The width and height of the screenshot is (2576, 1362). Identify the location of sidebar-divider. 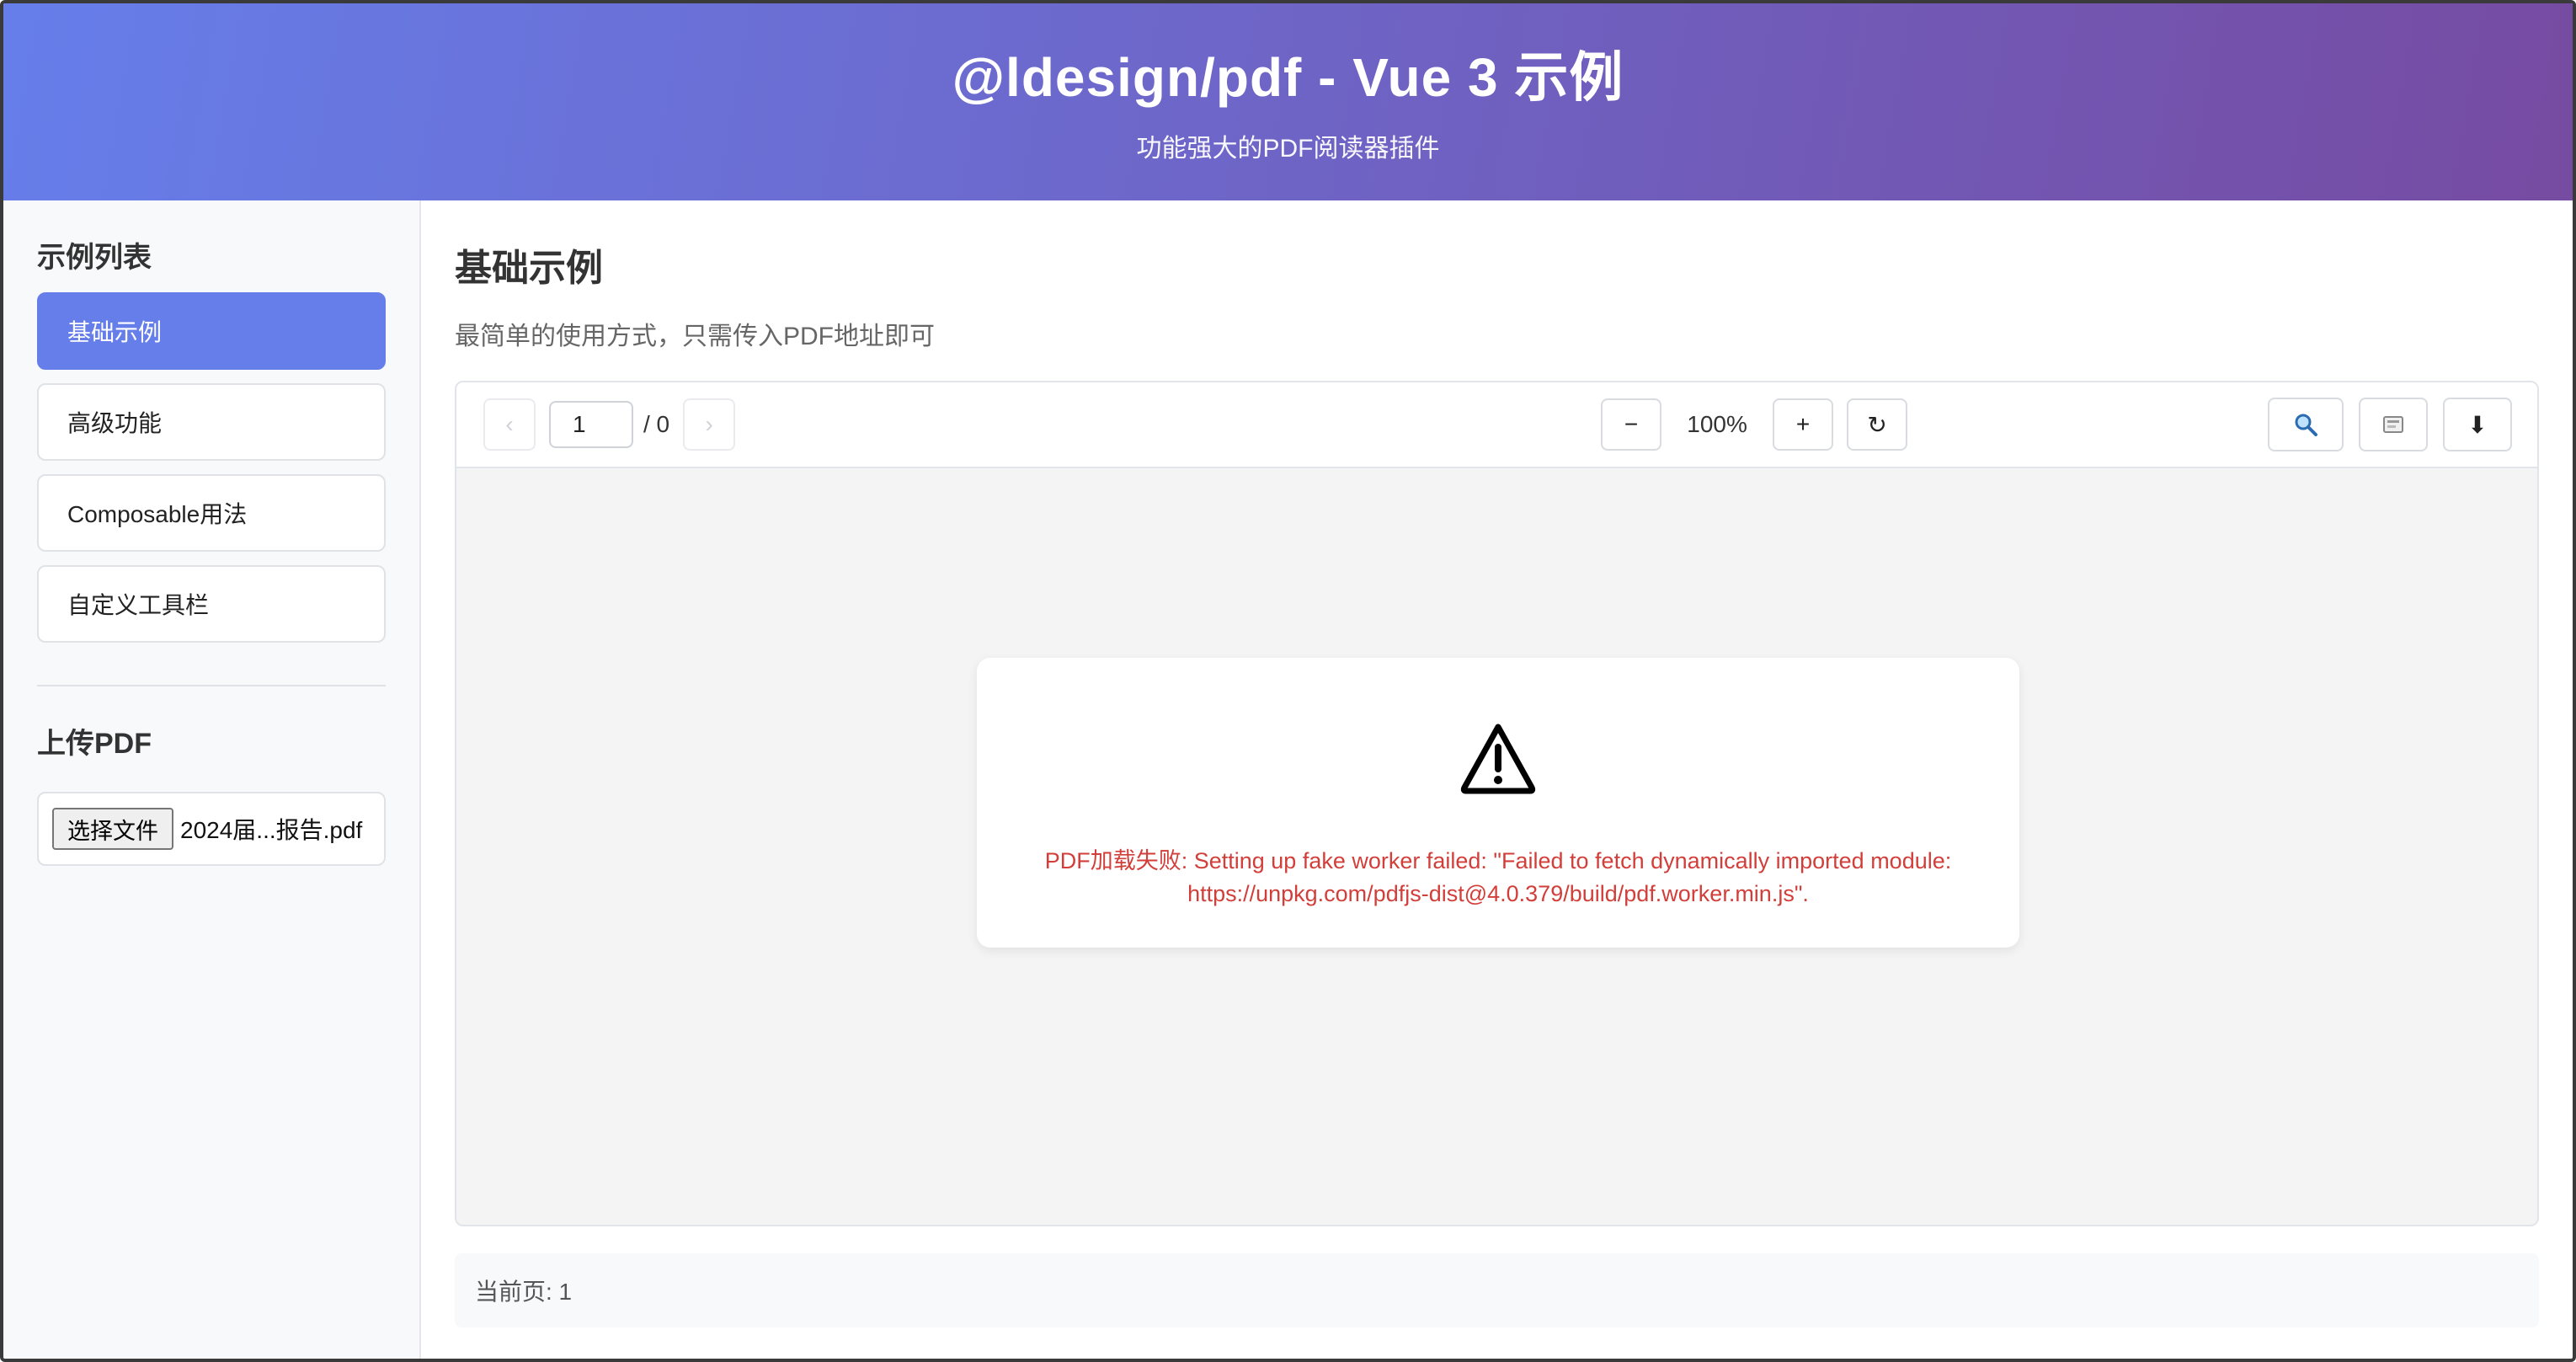
(211, 685).